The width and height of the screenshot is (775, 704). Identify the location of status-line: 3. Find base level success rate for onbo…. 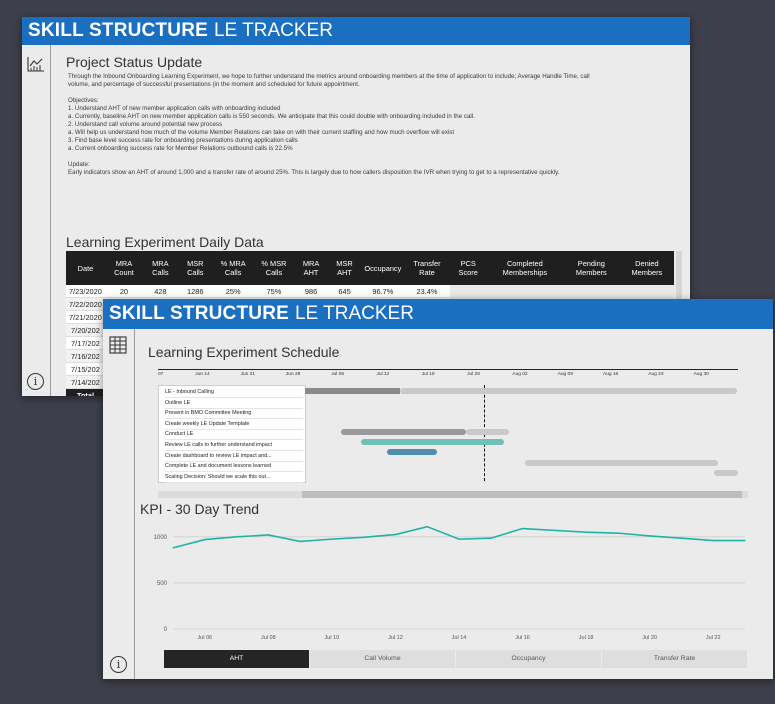
(183, 140).